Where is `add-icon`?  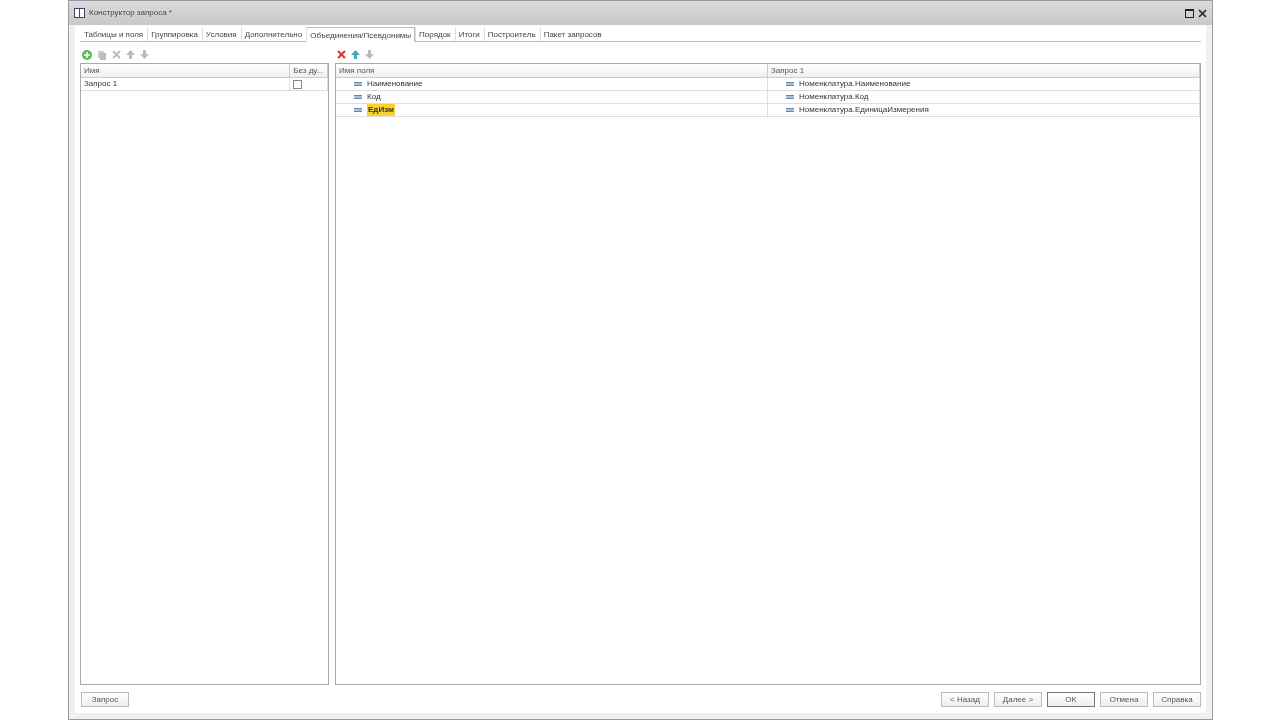 add-icon is located at coordinates (87, 54).